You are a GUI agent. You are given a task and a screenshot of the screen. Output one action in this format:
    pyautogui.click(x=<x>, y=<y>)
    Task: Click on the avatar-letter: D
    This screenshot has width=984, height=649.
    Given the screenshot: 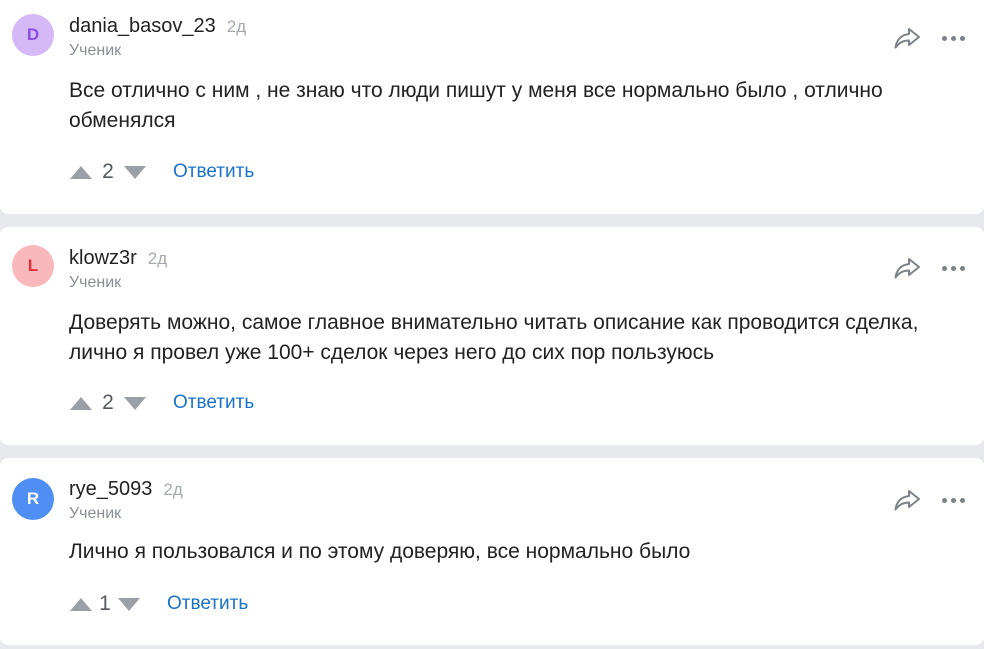 What is the action you would take?
    pyautogui.click(x=33, y=34)
    